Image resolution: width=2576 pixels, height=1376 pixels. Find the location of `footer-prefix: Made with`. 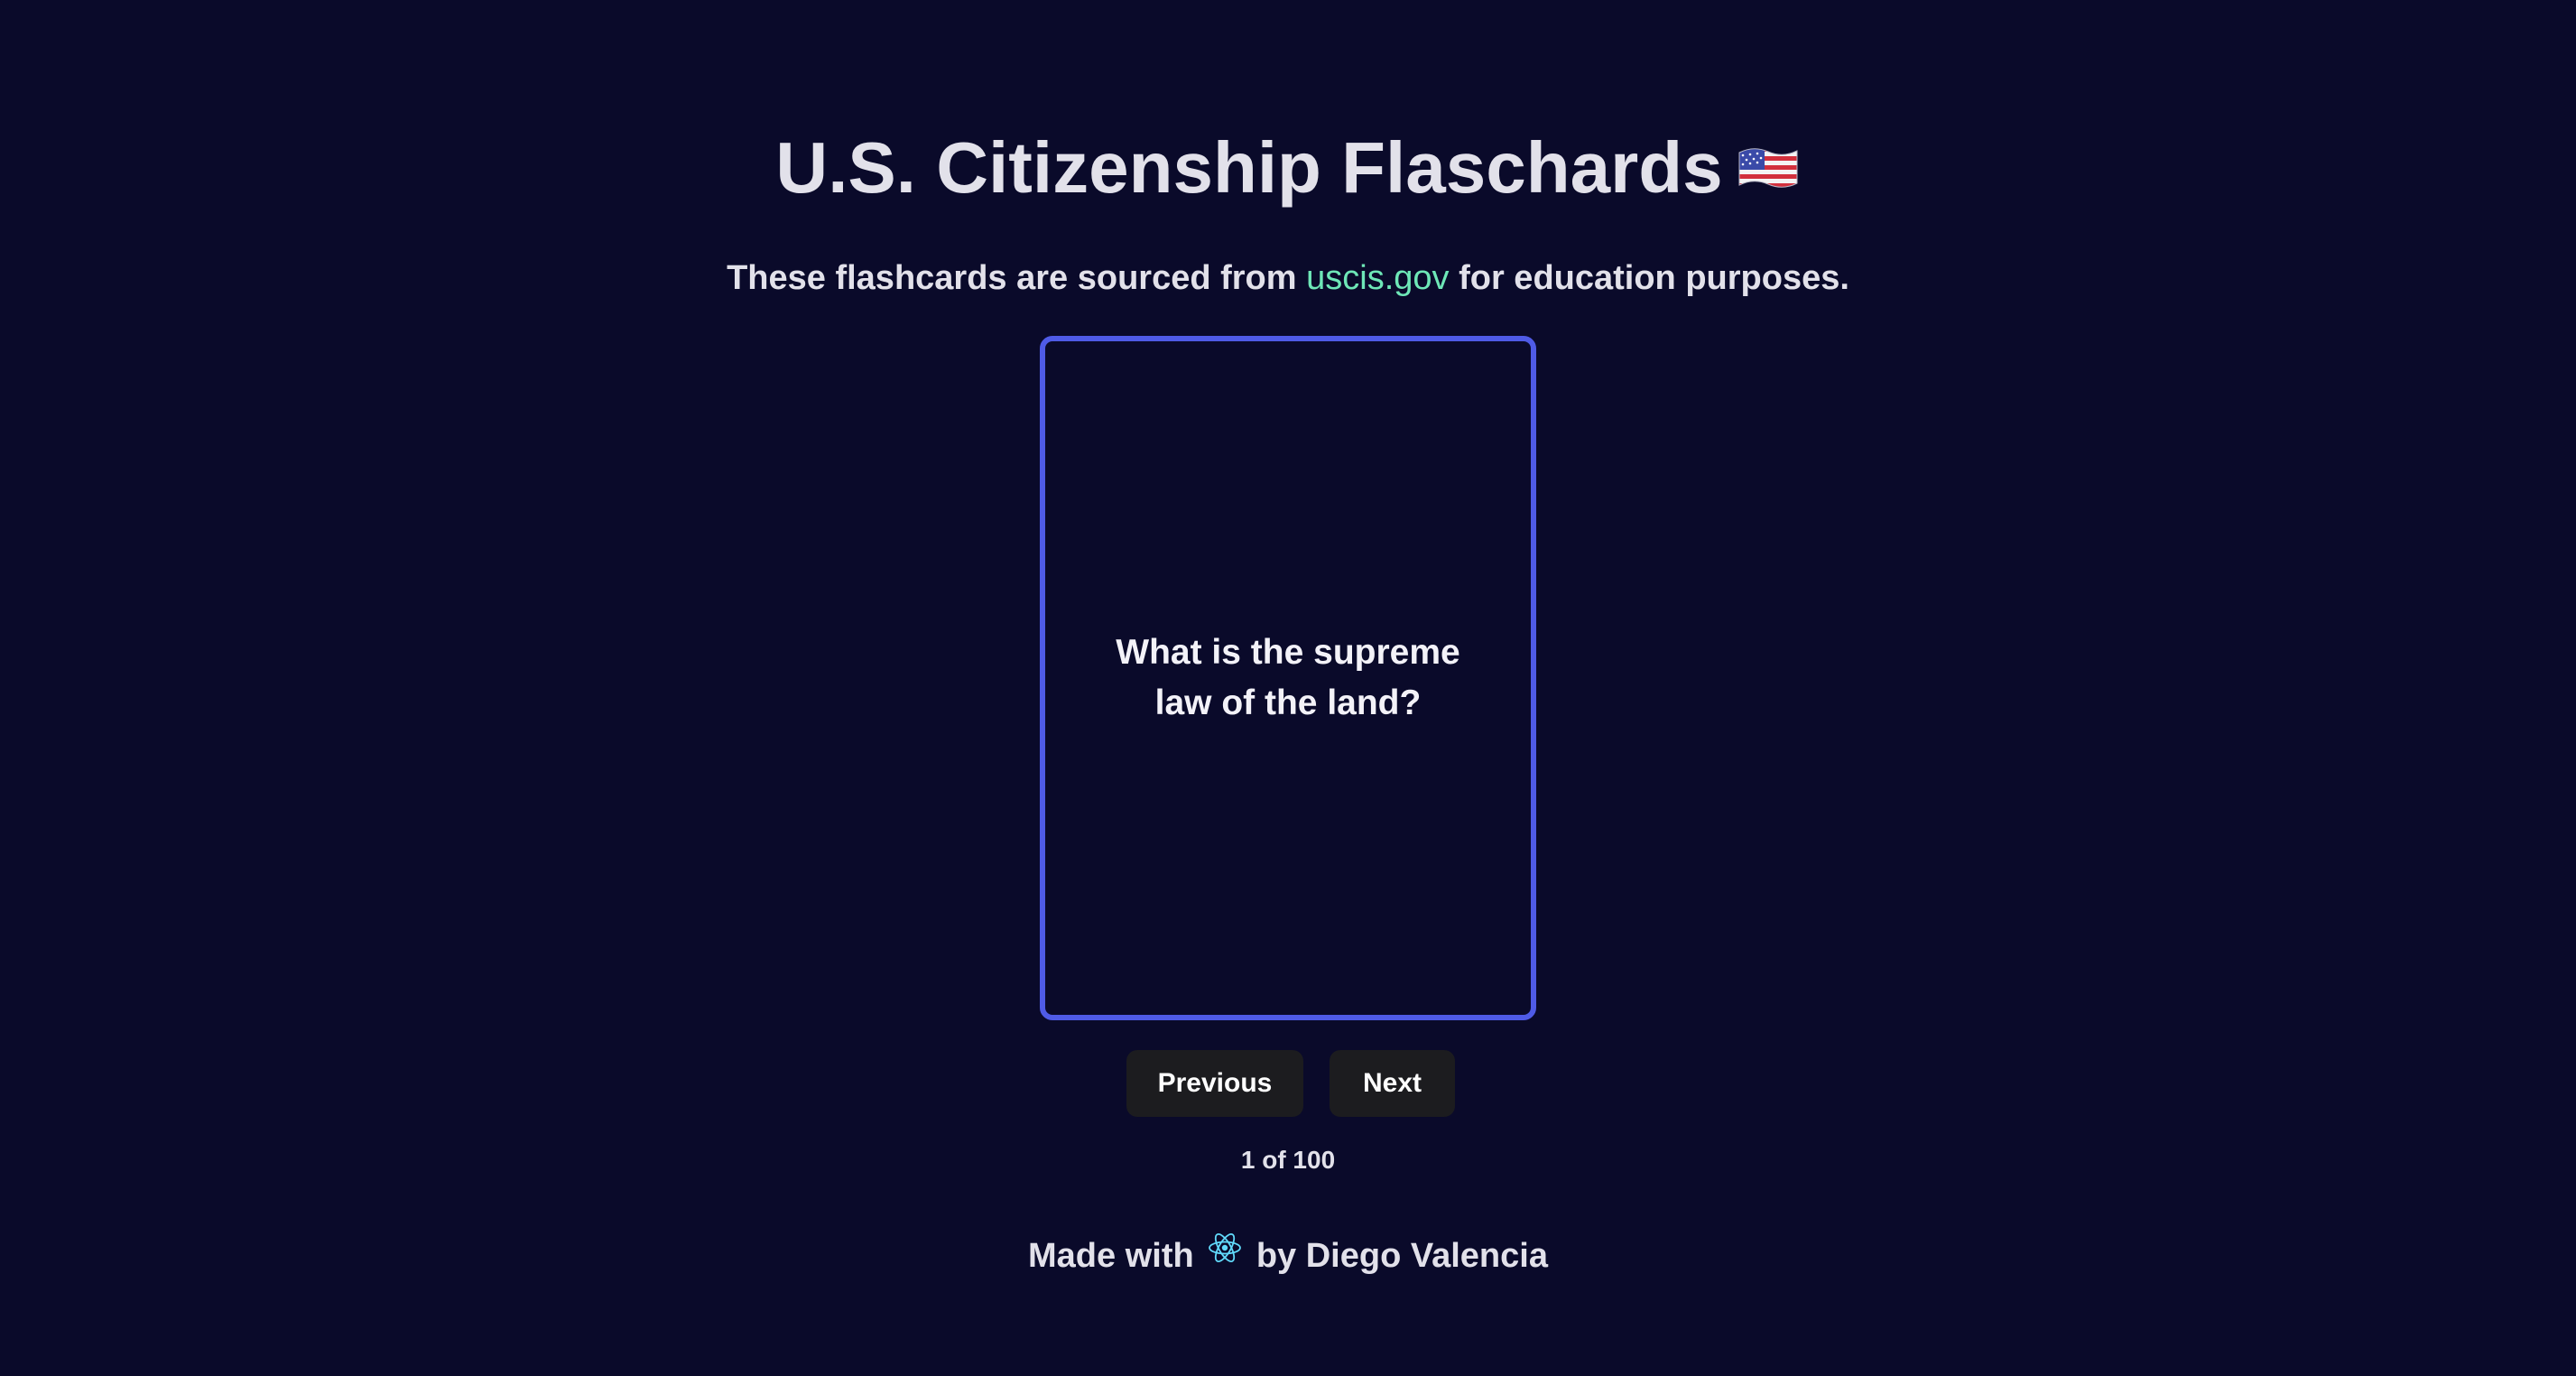

footer-prefix: Made with is located at coordinates (1111, 1256).